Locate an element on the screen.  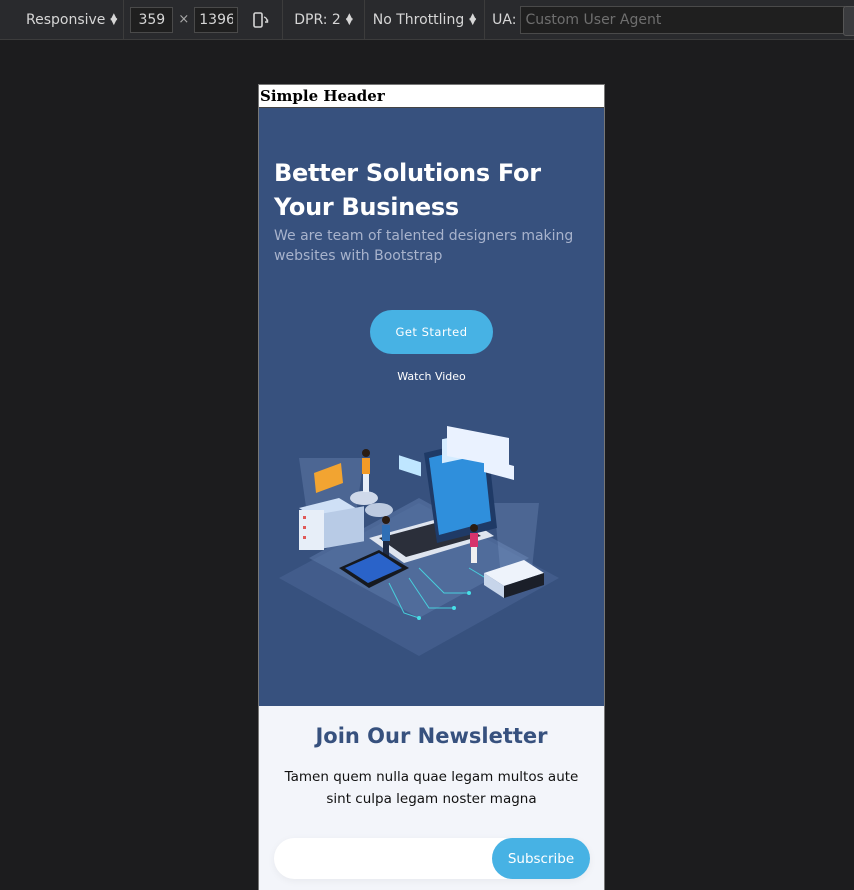
dpr-select: DPR: 2 ▲ ▼ is located at coordinates (323, 20).